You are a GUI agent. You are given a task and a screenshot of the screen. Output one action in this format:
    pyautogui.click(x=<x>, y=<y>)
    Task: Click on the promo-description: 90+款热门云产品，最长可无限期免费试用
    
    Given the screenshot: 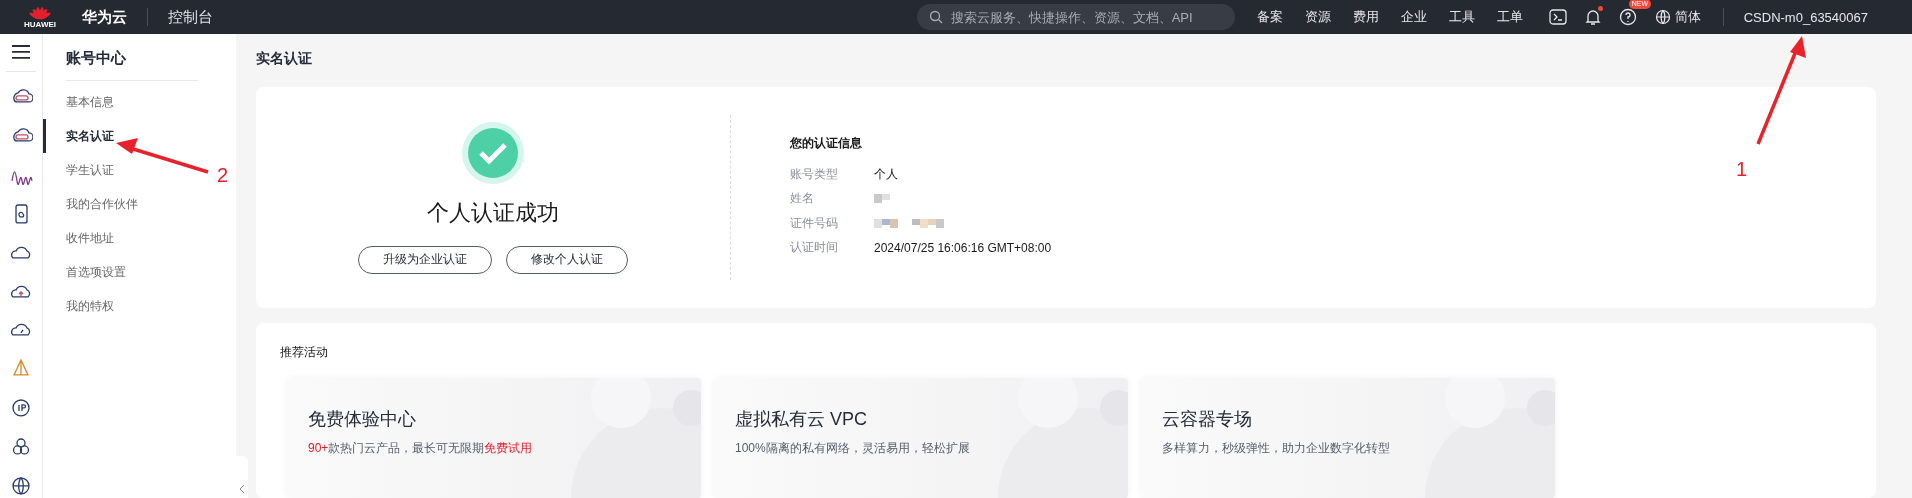 What is the action you would take?
    pyautogui.click(x=421, y=448)
    